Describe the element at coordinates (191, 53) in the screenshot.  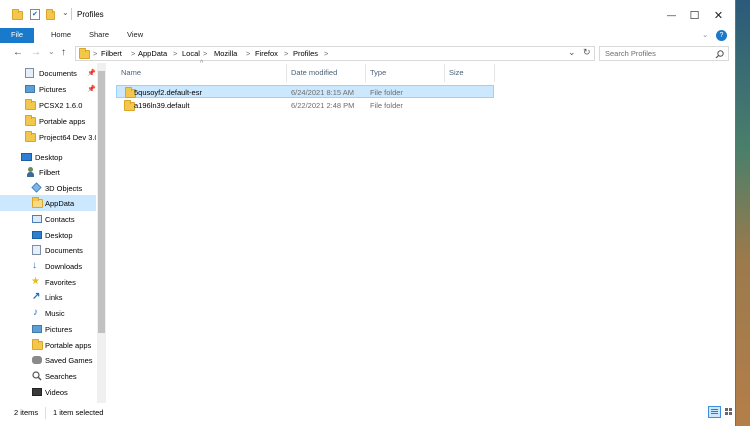
I see `breadcrumb-local: Local` at that location.